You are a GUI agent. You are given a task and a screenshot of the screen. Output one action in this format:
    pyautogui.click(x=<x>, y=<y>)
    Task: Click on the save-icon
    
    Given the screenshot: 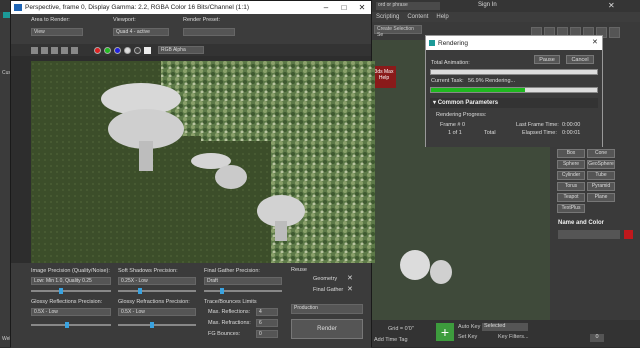 What is the action you would take?
    pyautogui.click(x=34, y=50)
    